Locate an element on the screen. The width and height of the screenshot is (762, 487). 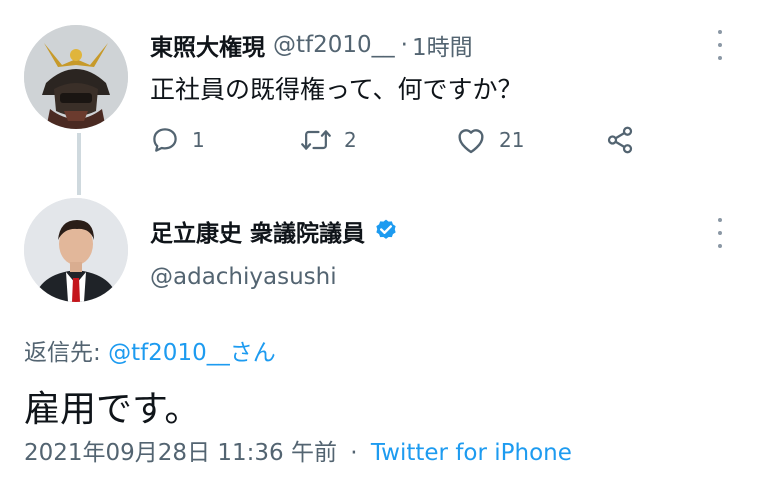
retweet-button: 2 is located at coordinates (328, 140).